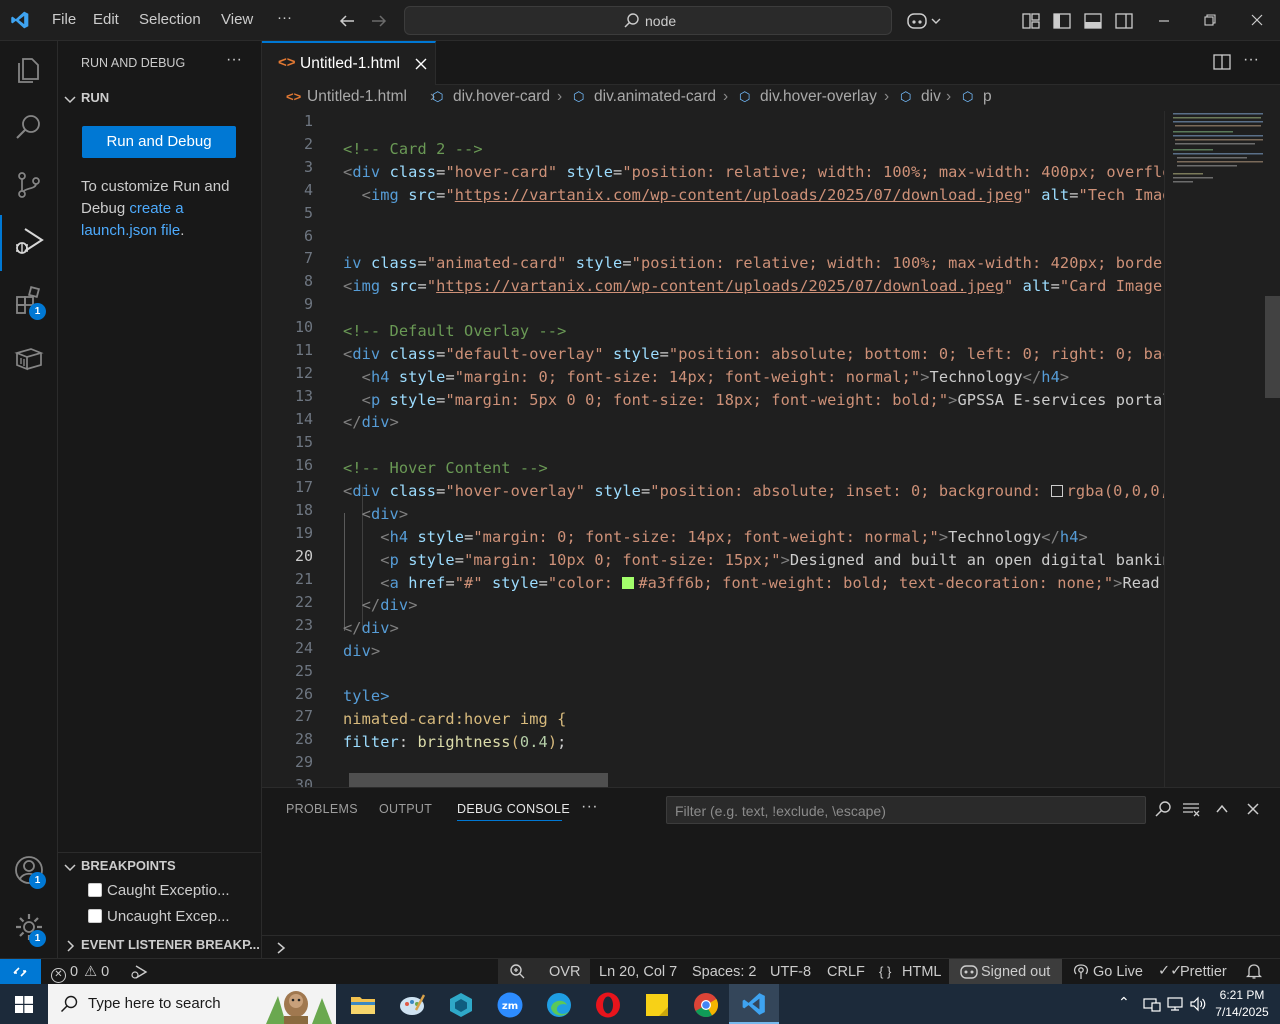  Describe the element at coordinates (513, 809) in the screenshot. I see `tab-debug-console: DEBUG CONSOLE` at that location.